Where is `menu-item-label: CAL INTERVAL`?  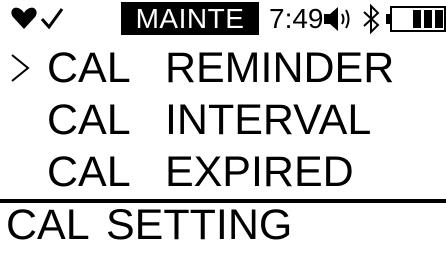 menu-item-label: CAL INTERVAL is located at coordinates (209, 120).